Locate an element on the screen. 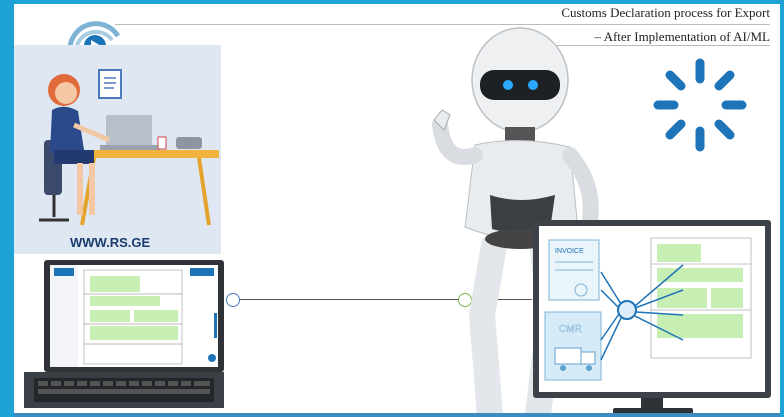 This screenshot has width=784, height=417. office-worker-icon is located at coordinates (129, 147).